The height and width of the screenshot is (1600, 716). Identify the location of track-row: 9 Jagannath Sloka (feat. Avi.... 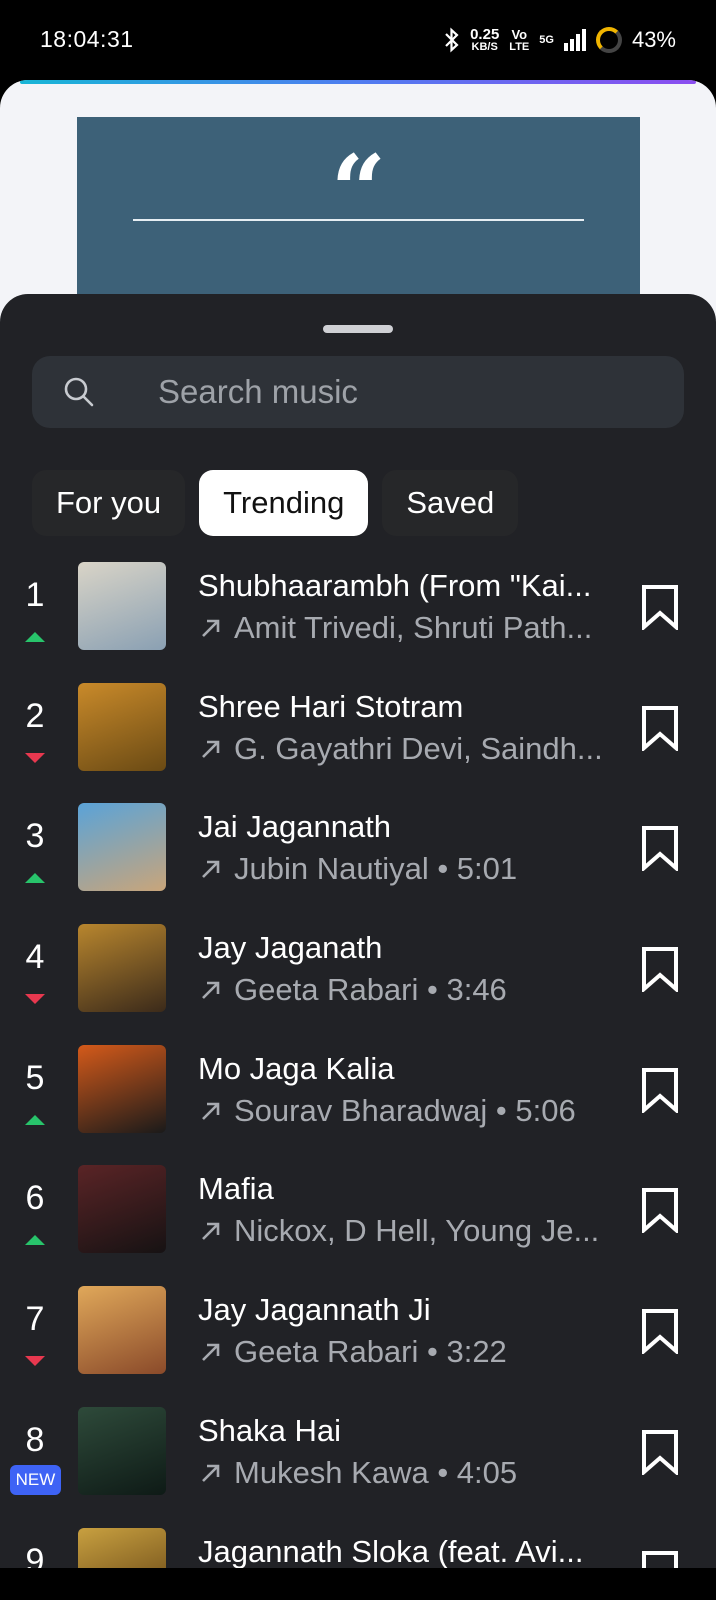
(358, 1548).